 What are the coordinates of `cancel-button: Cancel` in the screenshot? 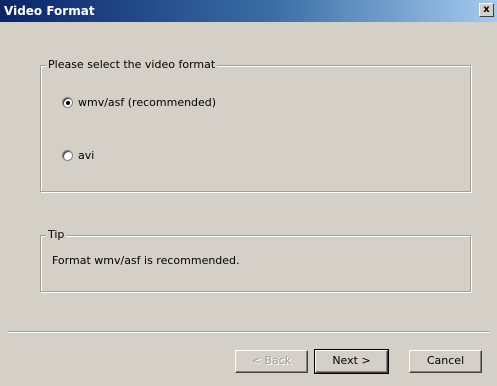 It's located at (445, 361).